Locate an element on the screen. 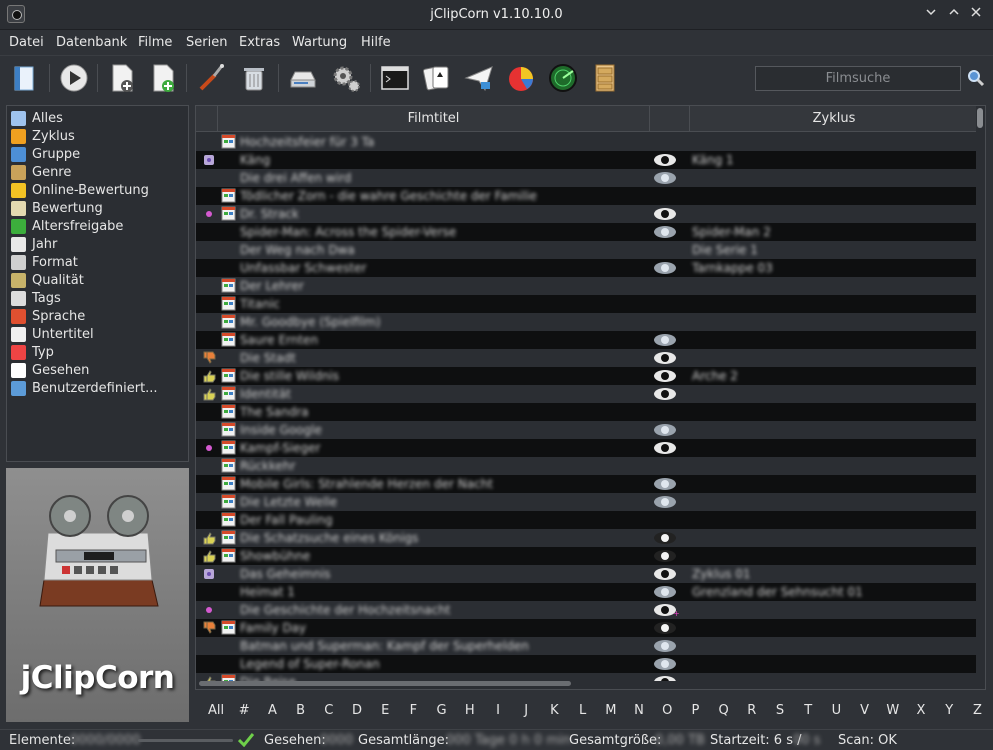 The width and height of the screenshot is (993, 750). column-header-filmtitel: Filmtitel is located at coordinates (434, 119).